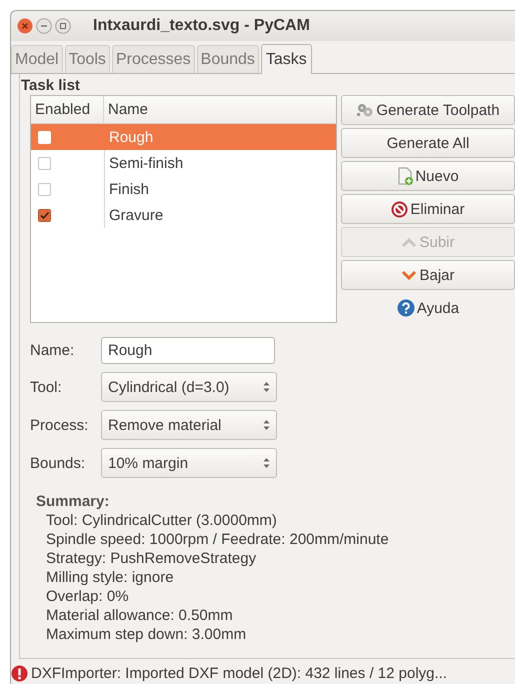 Image resolution: width=515 pixels, height=684 pixels. I want to click on action-button: Generate All, so click(428, 143).